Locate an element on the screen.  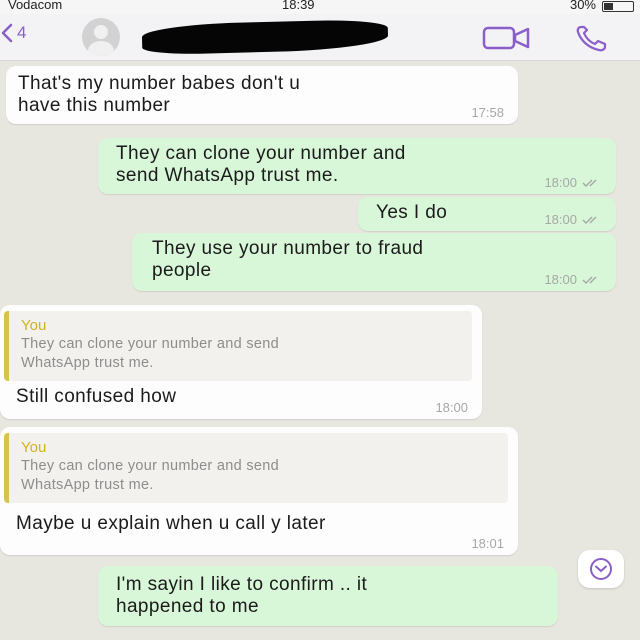
phone-icon is located at coordinates (591, 38).